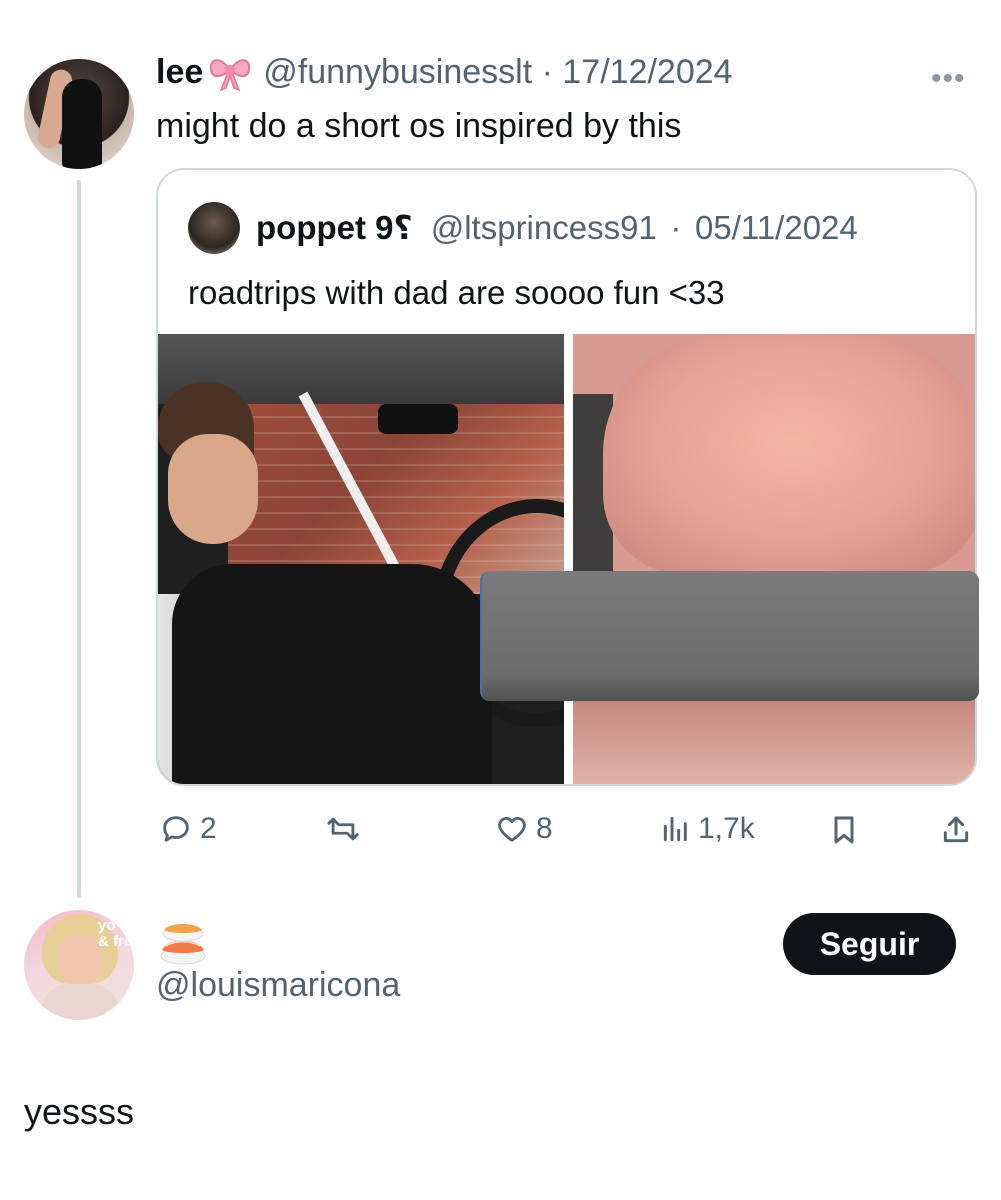  I want to click on reply-text: yessss, so click(79, 1111).